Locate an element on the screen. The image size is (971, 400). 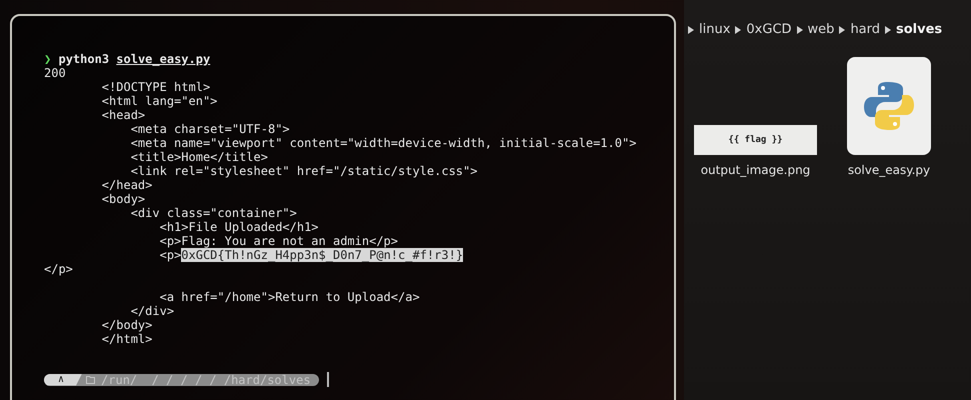
output-line: <p> is located at coordinates (170, 255).